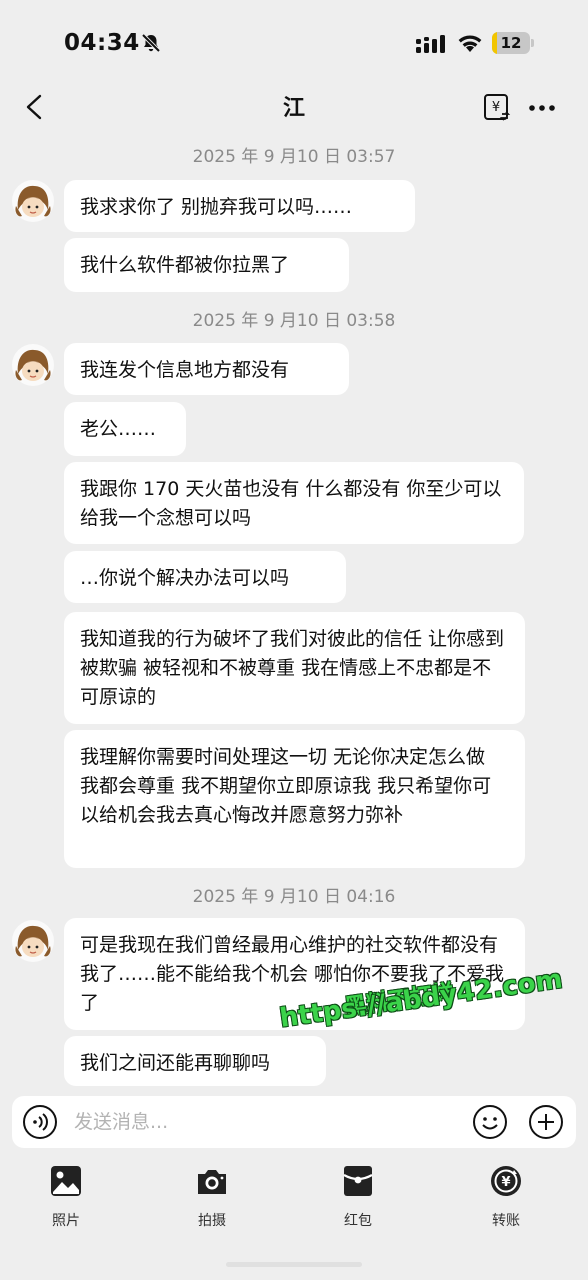  What do you see at coordinates (542, 108) in the screenshot?
I see `more-options-icon` at bounding box center [542, 108].